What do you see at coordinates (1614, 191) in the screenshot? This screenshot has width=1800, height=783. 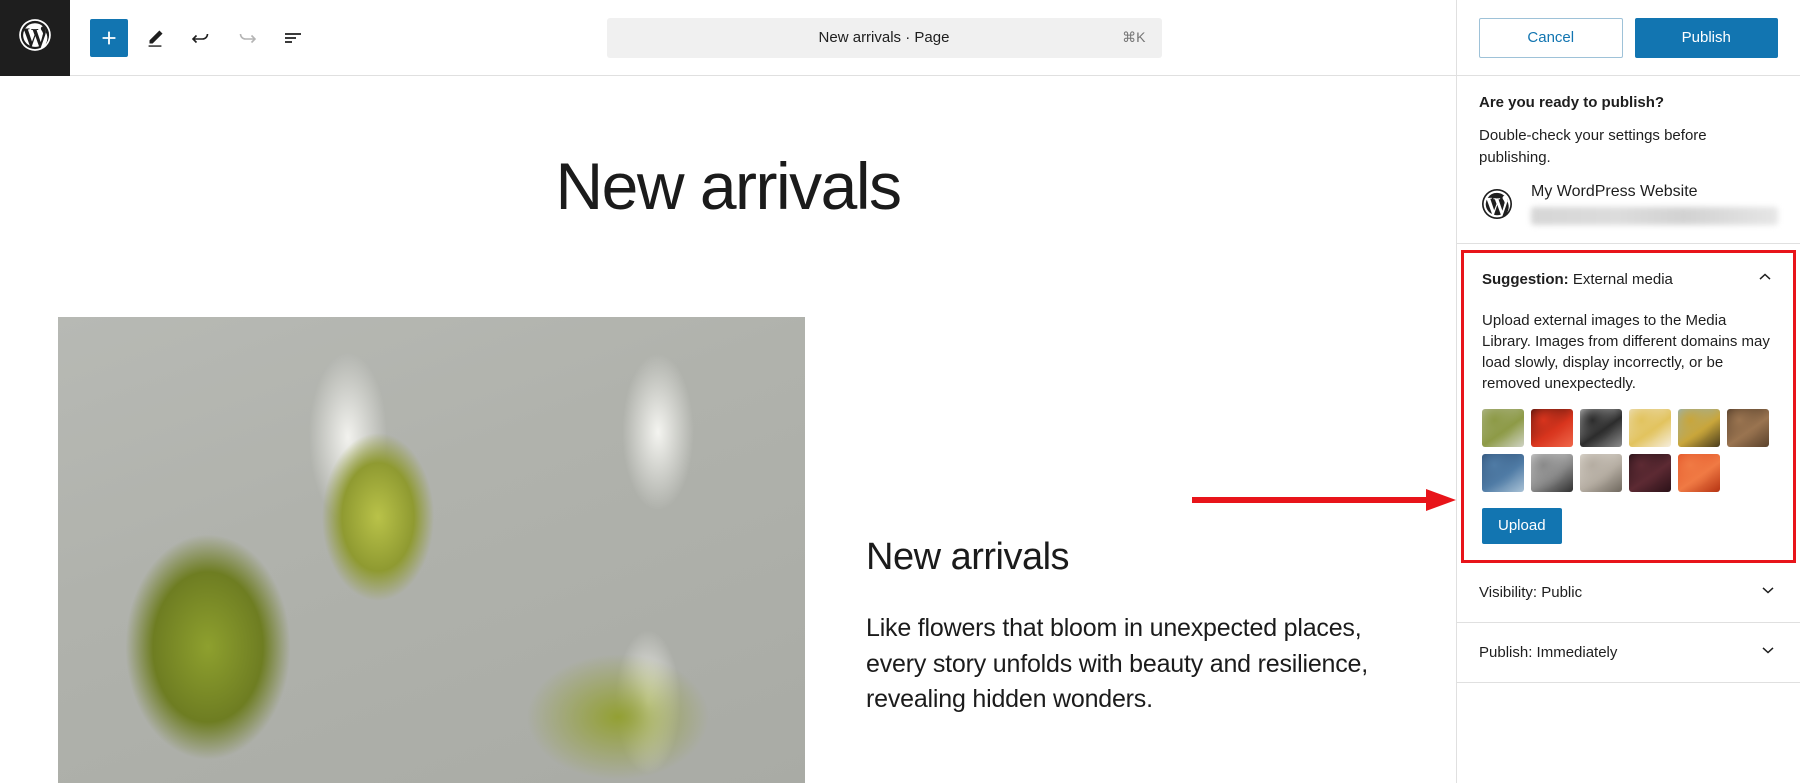 I see `site-name: My WordPress Website` at bounding box center [1614, 191].